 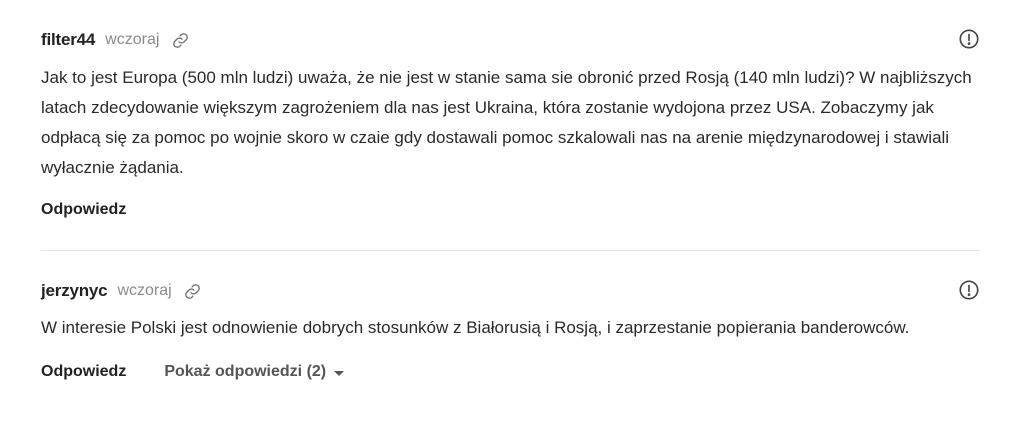 I want to click on comment-author: jerzynyc, so click(x=74, y=291).